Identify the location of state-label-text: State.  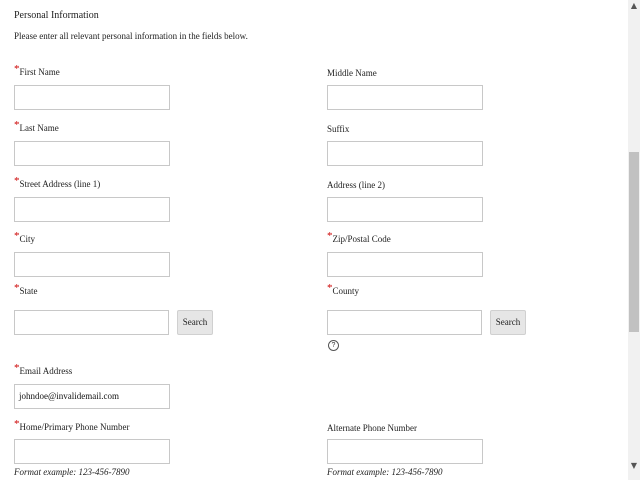
(28, 291).